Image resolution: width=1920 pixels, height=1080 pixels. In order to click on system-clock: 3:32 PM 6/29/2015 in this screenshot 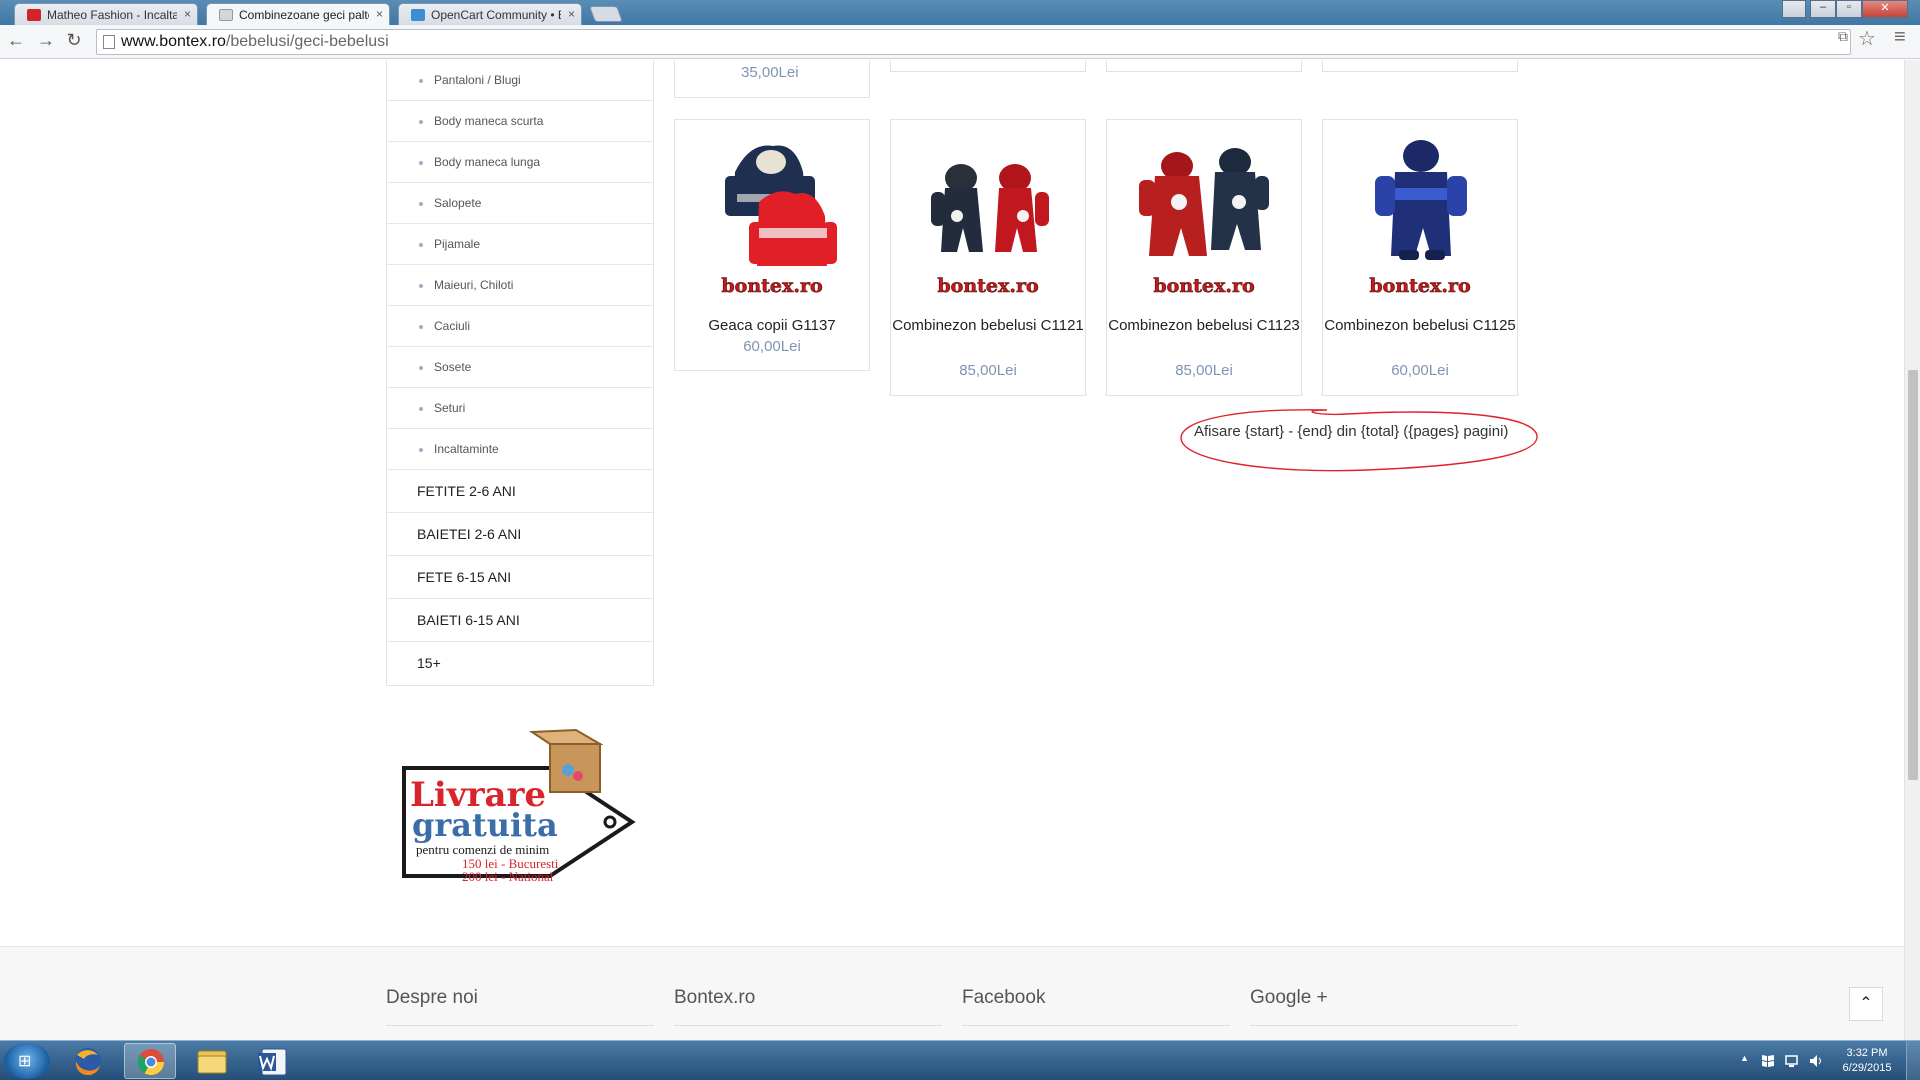, I will do `click(1867, 1061)`.